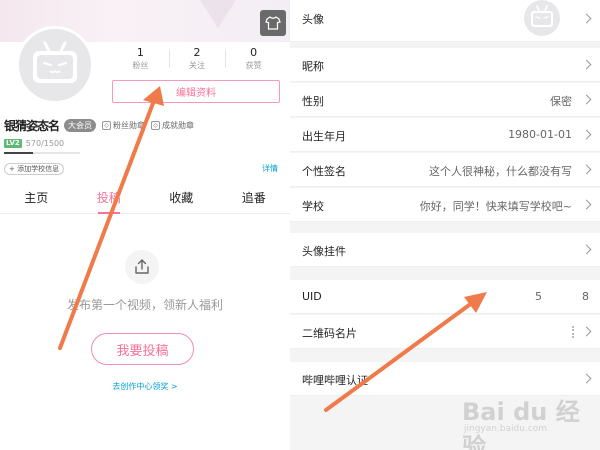 This screenshot has height=450, width=600. What do you see at coordinates (445, 100) in the screenshot?
I see `row-gender: 性别 保密` at bounding box center [445, 100].